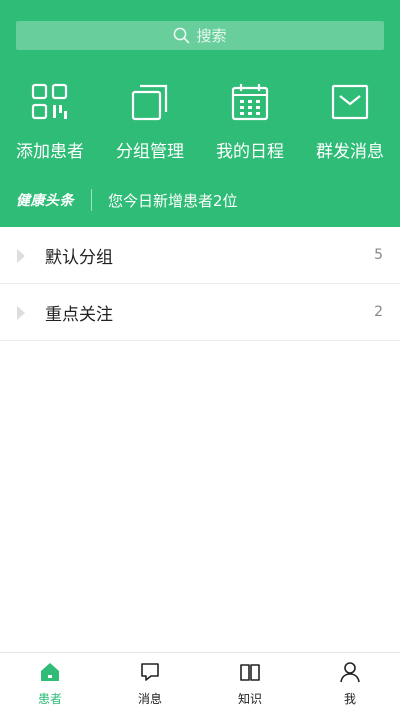 This screenshot has width=400, height=711. I want to click on calendar-icon, so click(250, 102).